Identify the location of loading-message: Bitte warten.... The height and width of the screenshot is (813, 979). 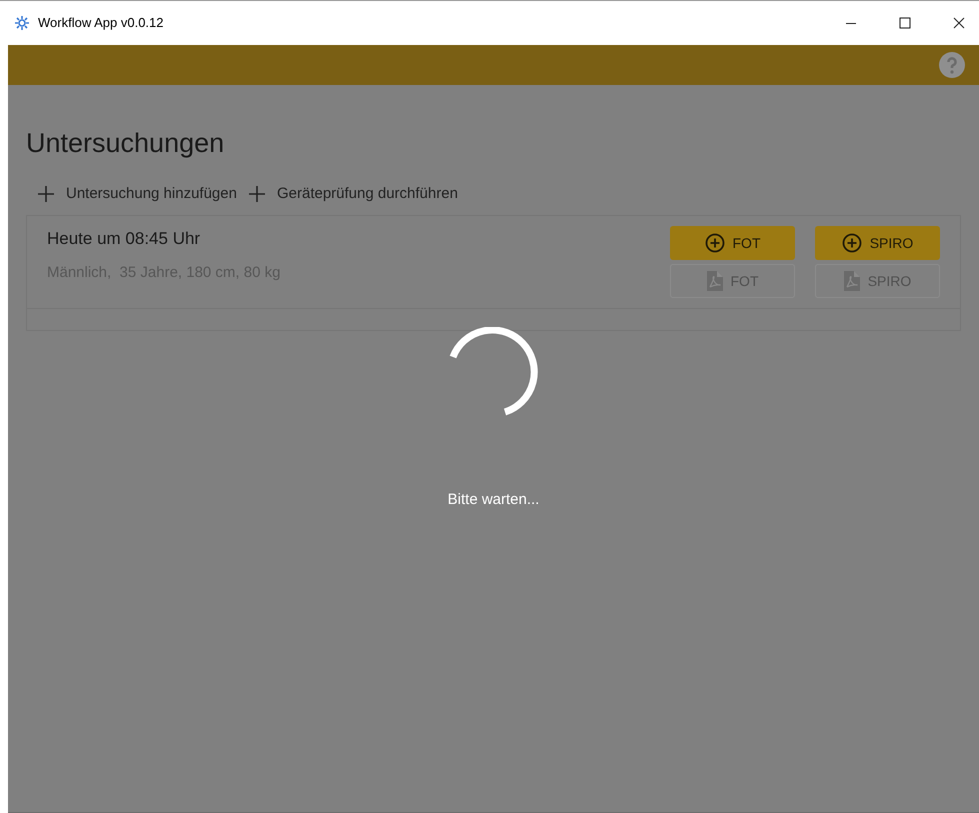
(494, 500).